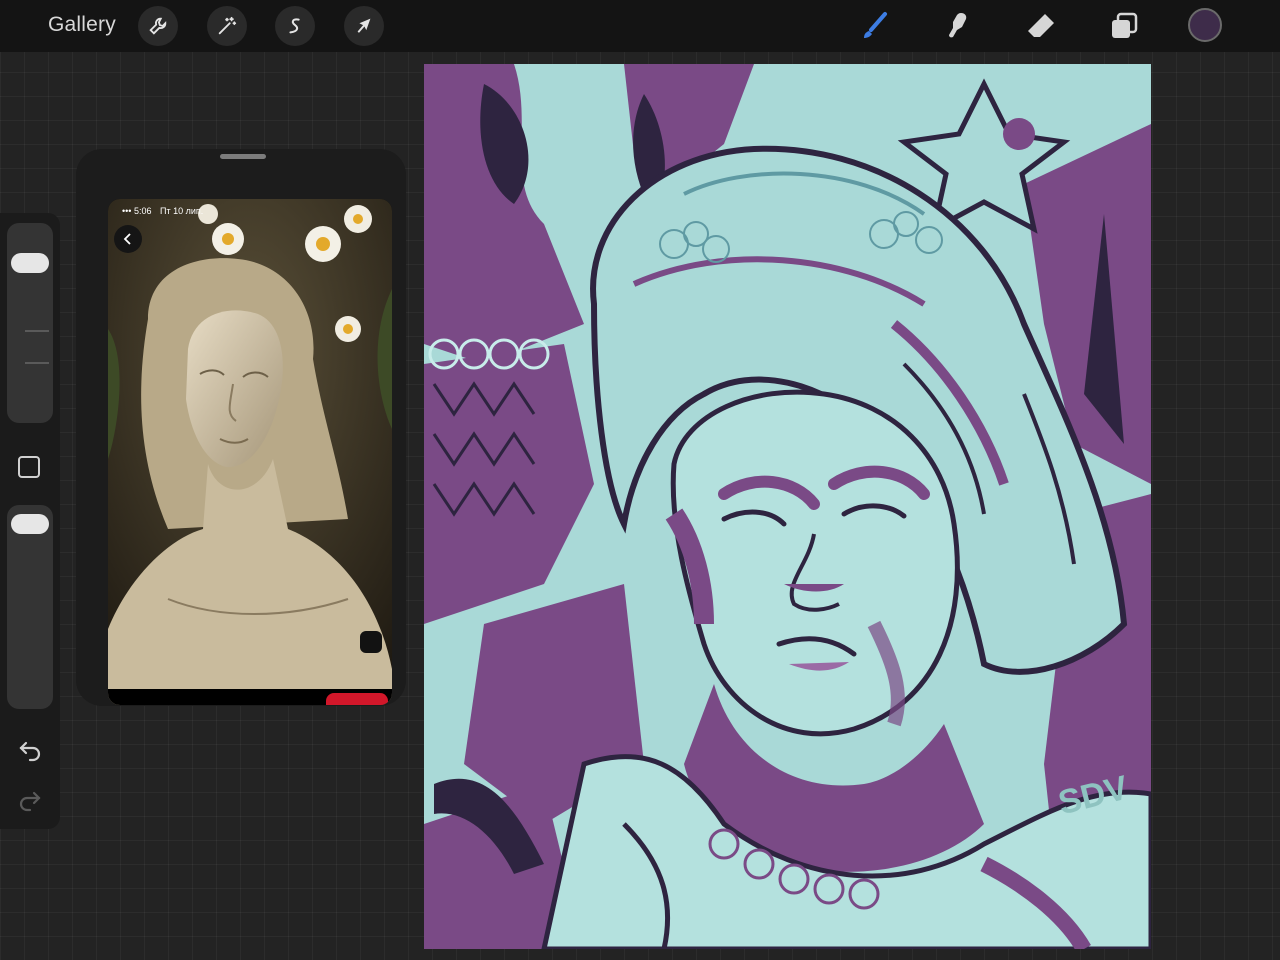 Image resolution: width=1280 pixels, height=960 pixels. I want to click on visual-search-icon, so click(371, 642).